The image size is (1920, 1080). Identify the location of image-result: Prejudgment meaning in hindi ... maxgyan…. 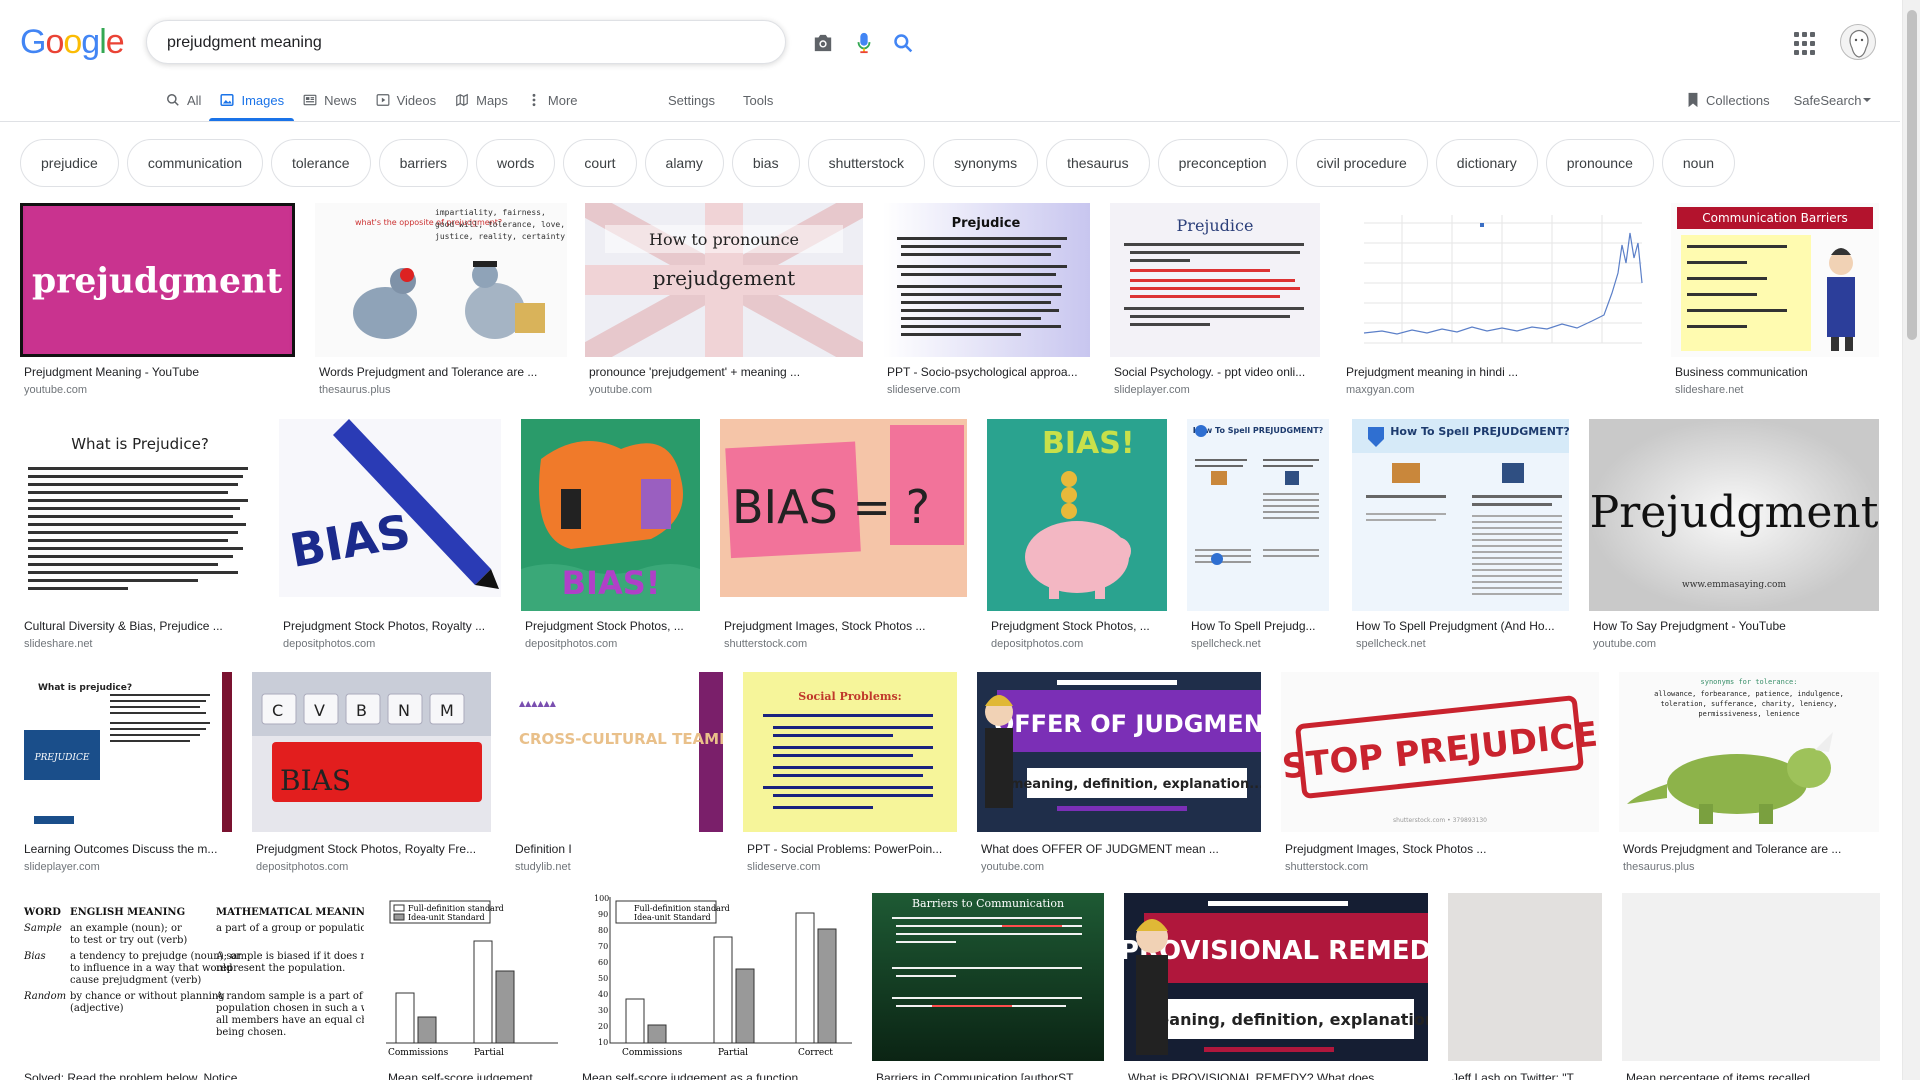
(1495, 300).